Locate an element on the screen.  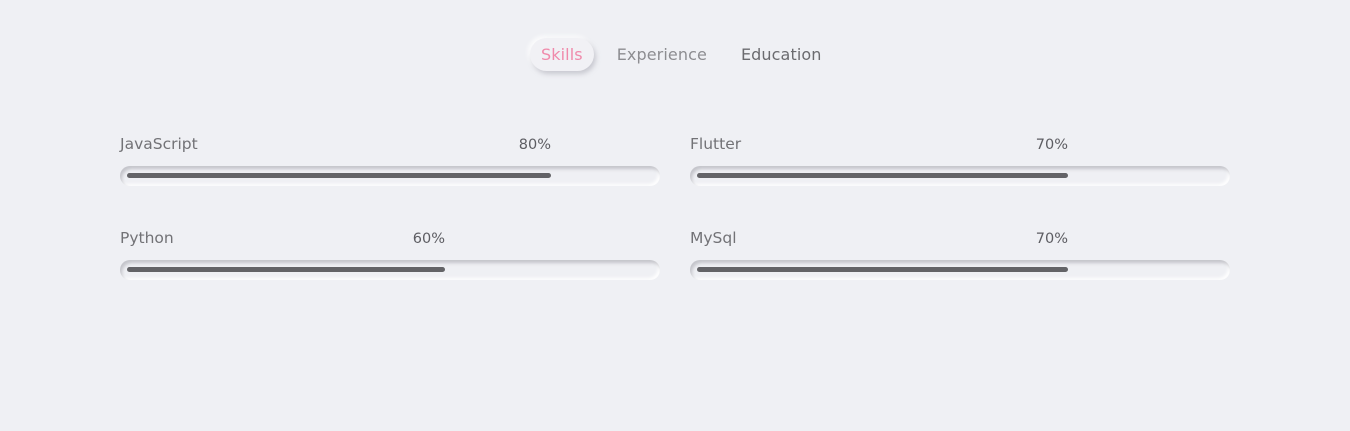
skill-percent: 60% is located at coordinates (428, 239).